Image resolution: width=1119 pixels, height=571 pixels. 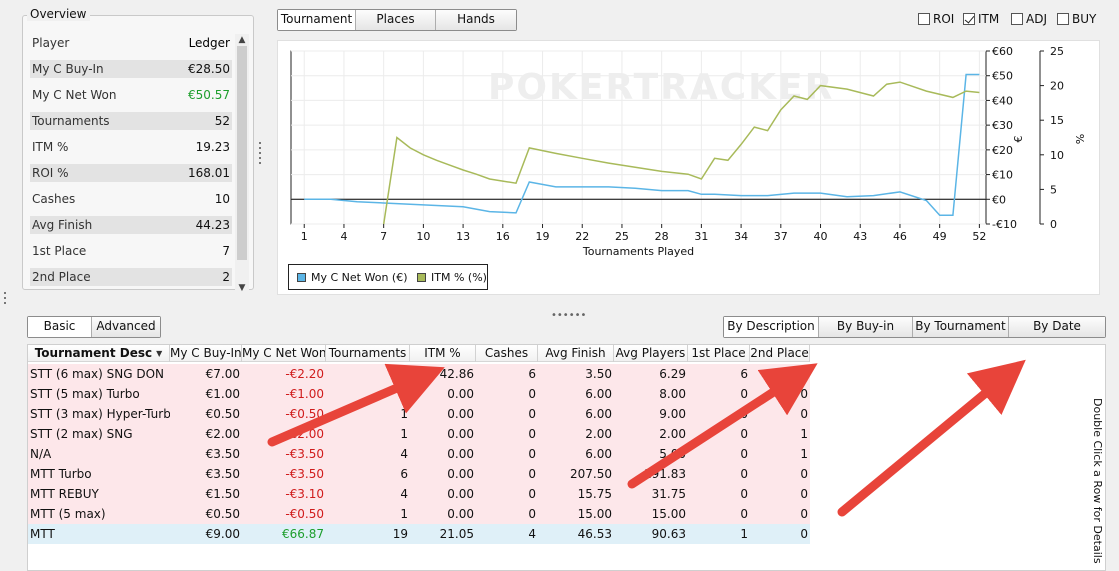 What do you see at coordinates (507, 353) in the screenshot?
I see `column-header: Cashes` at bounding box center [507, 353].